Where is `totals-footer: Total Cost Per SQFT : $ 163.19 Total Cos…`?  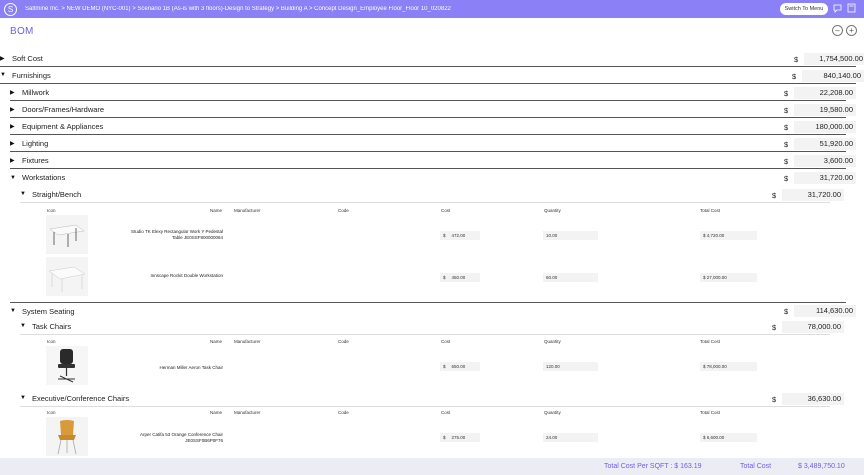
totals-footer: Total Cost Per SQFT : $ 163.19 Total Cos… is located at coordinates (432, 466).